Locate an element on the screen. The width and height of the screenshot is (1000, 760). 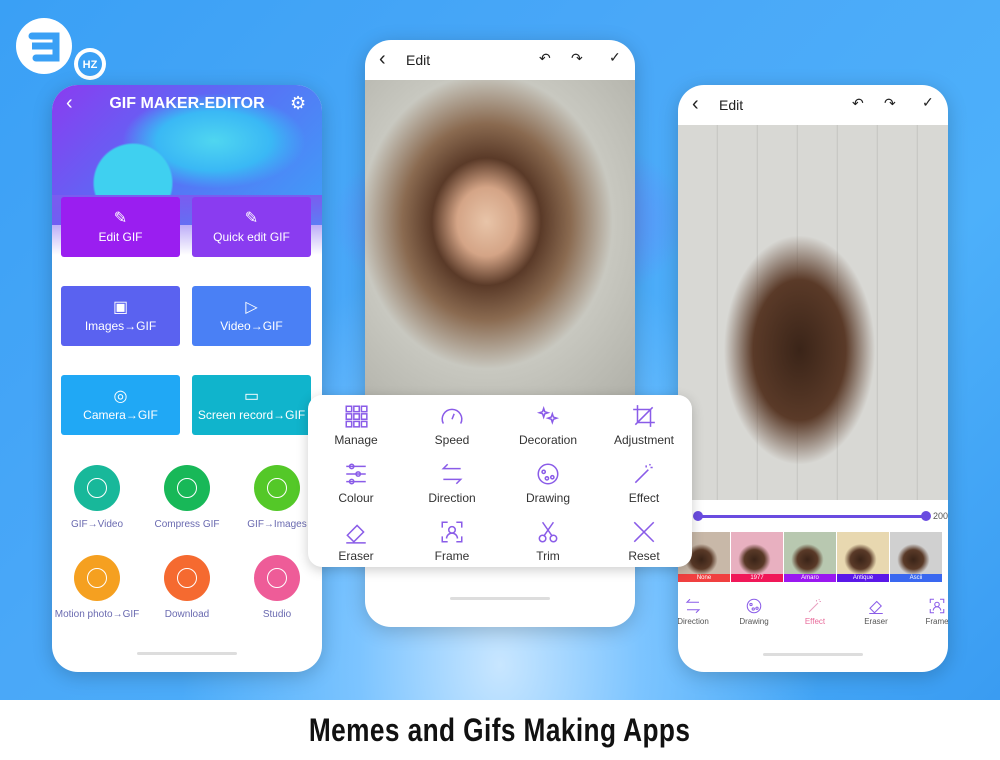
tool-label: Frame is located at coordinates (936, 621).